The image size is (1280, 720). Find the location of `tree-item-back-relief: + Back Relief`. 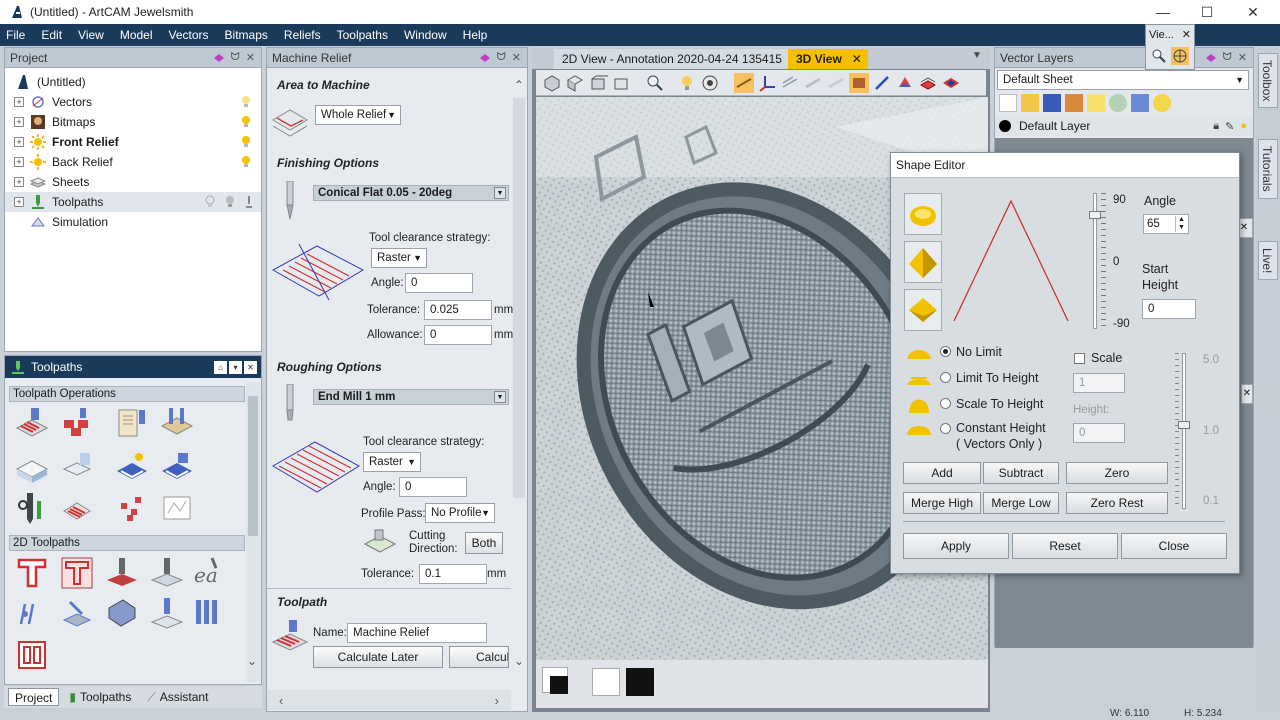

tree-item-back-relief: + Back Relief is located at coordinates (133, 162).